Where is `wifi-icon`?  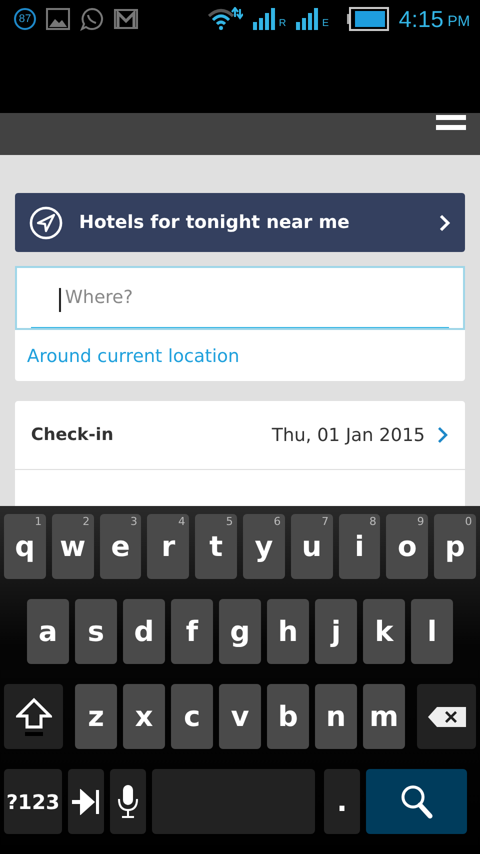
wifi-icon is located at coordinates (224, 19).